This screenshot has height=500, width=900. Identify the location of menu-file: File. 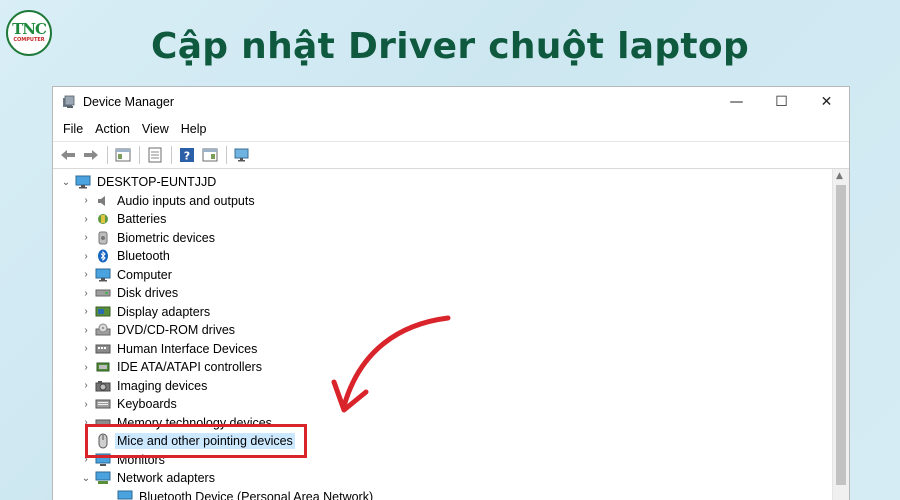
(73, 129).